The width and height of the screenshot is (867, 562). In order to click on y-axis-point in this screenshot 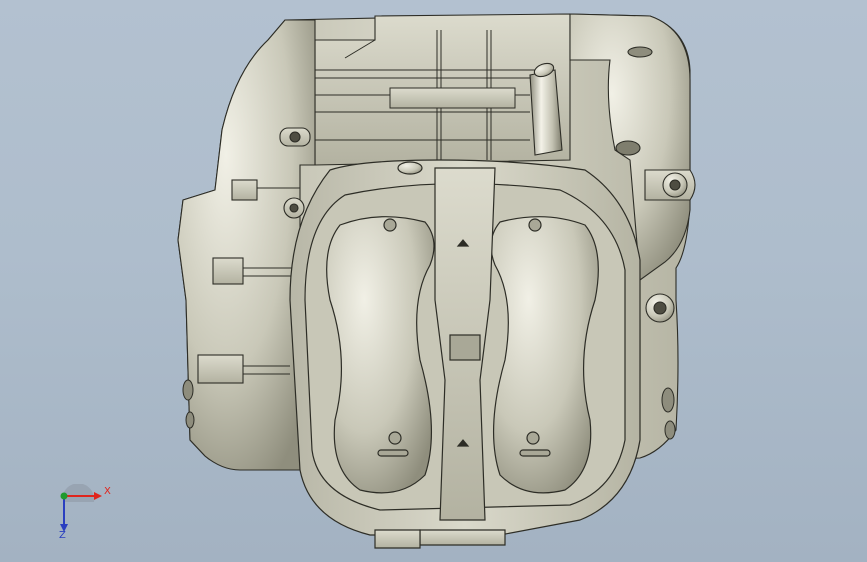, I will do `click(64, 496)`.